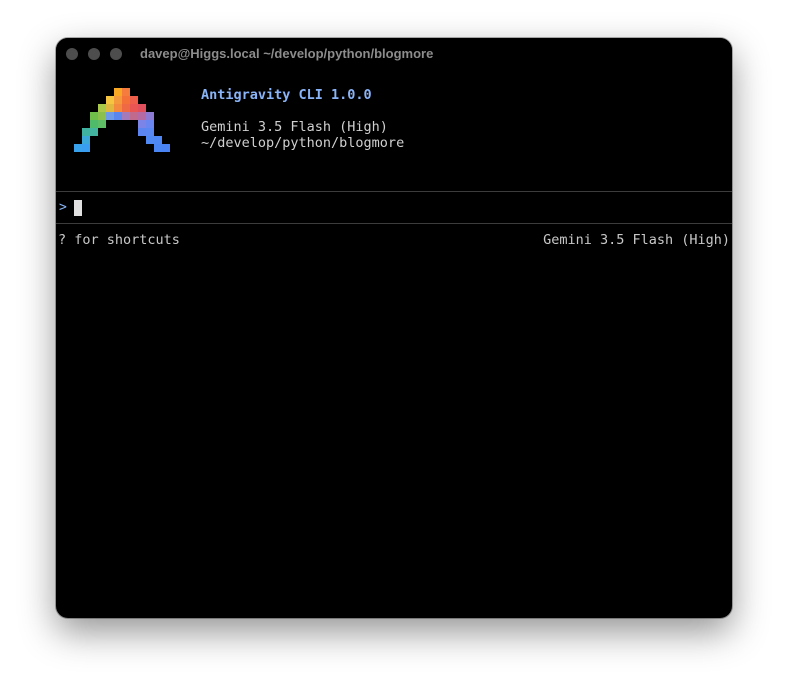  I want to click on text-cursor, so click(78, 208).